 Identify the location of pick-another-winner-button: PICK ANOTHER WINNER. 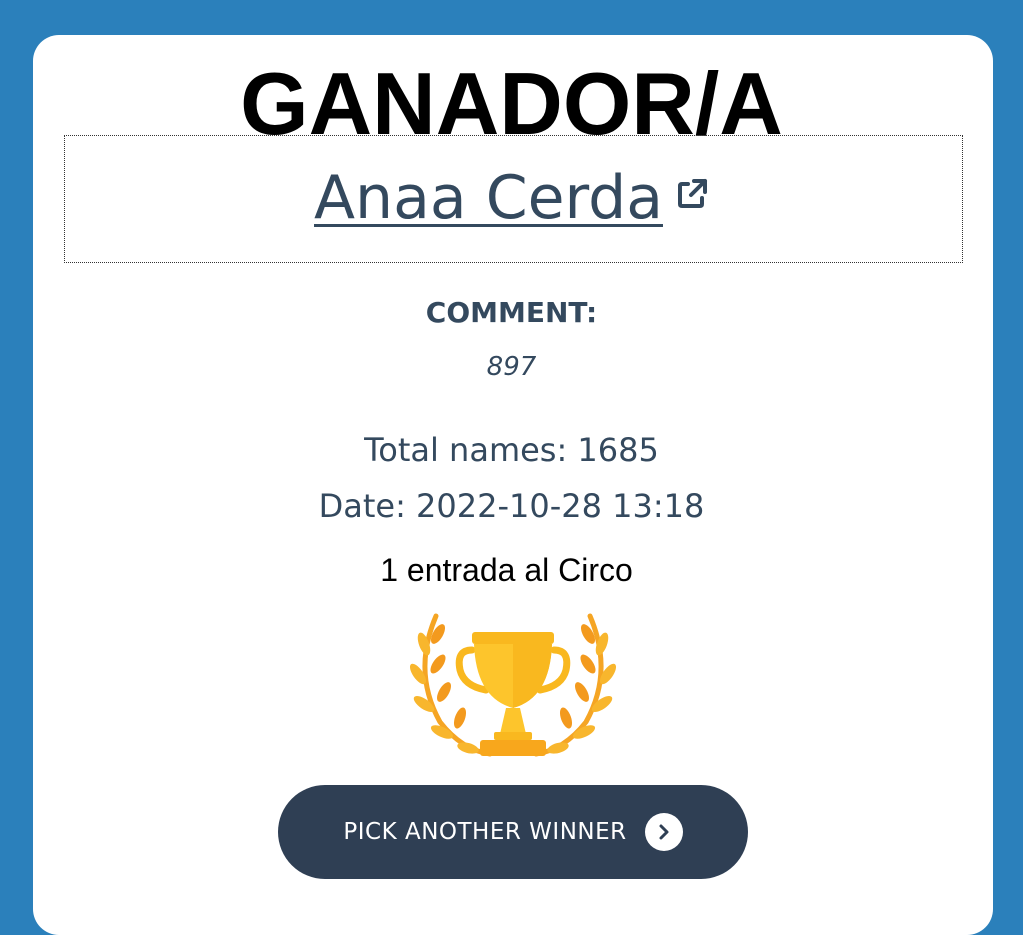
(513, 832).